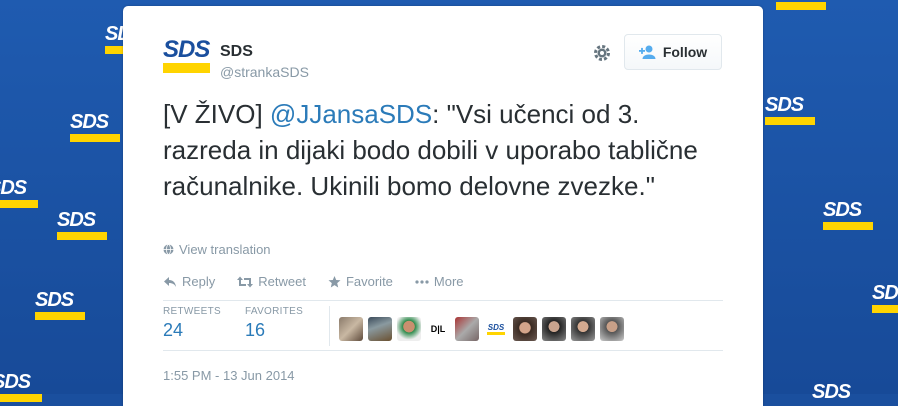 The width and height of the screenshot is (898, 406). I want to click on avatar: SDS, so click(187, 54).